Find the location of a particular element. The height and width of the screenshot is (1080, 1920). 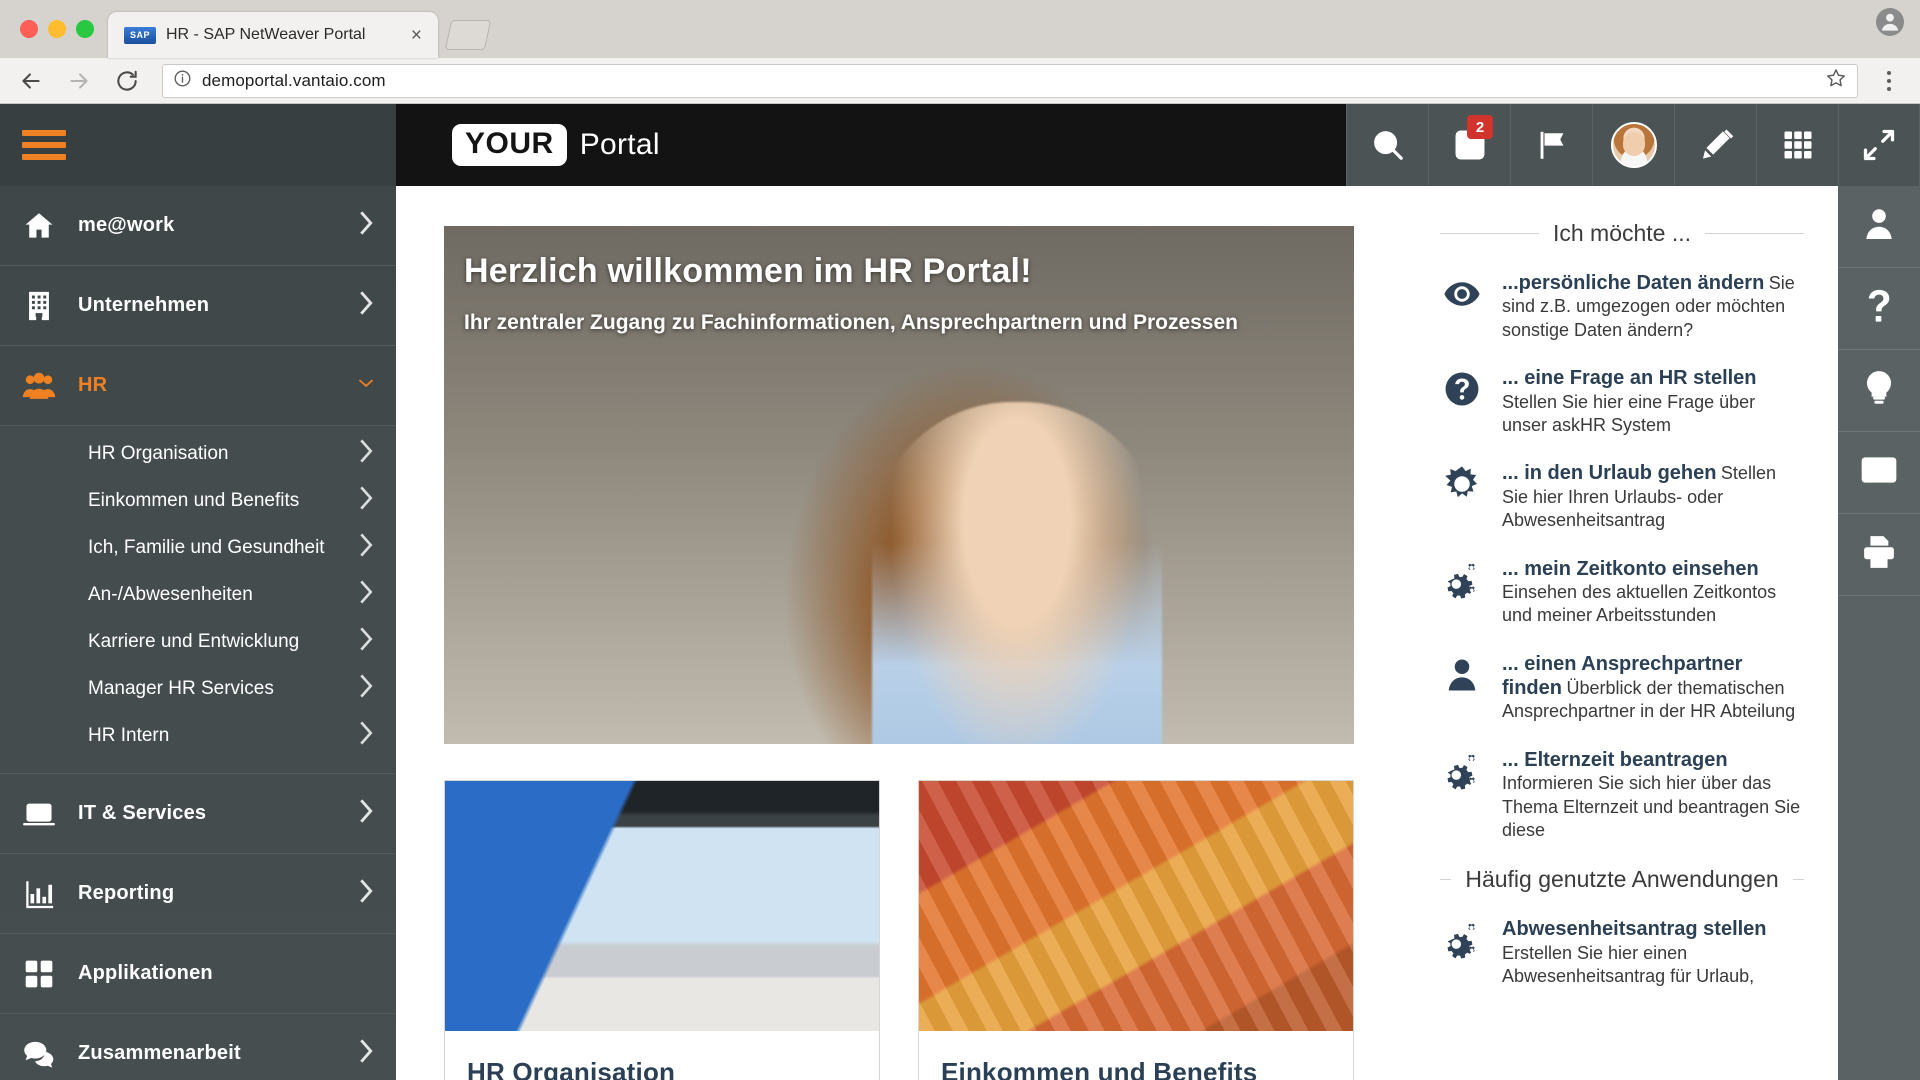

edge-button-hilfe is located at coordinates (1879, 309).